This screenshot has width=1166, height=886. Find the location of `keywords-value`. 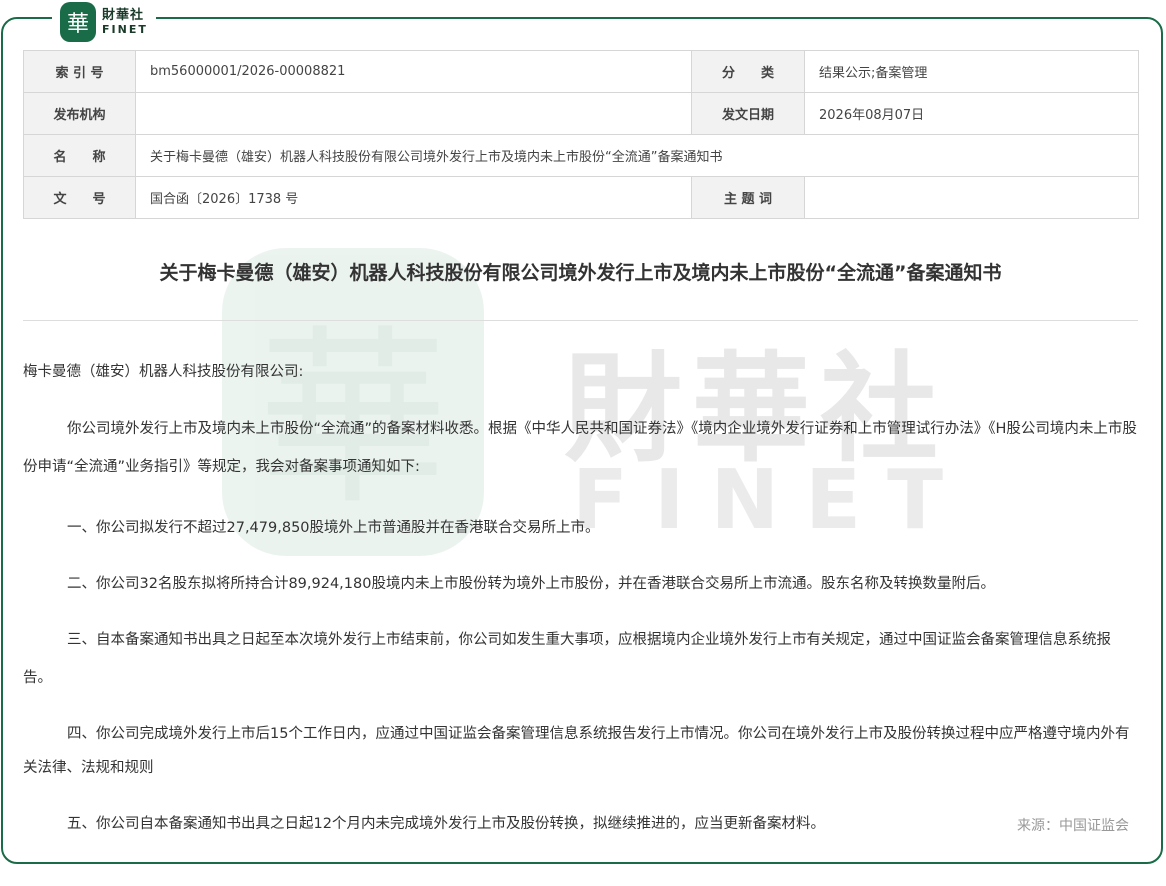

keywords-value is located at coordinates (971, 197).